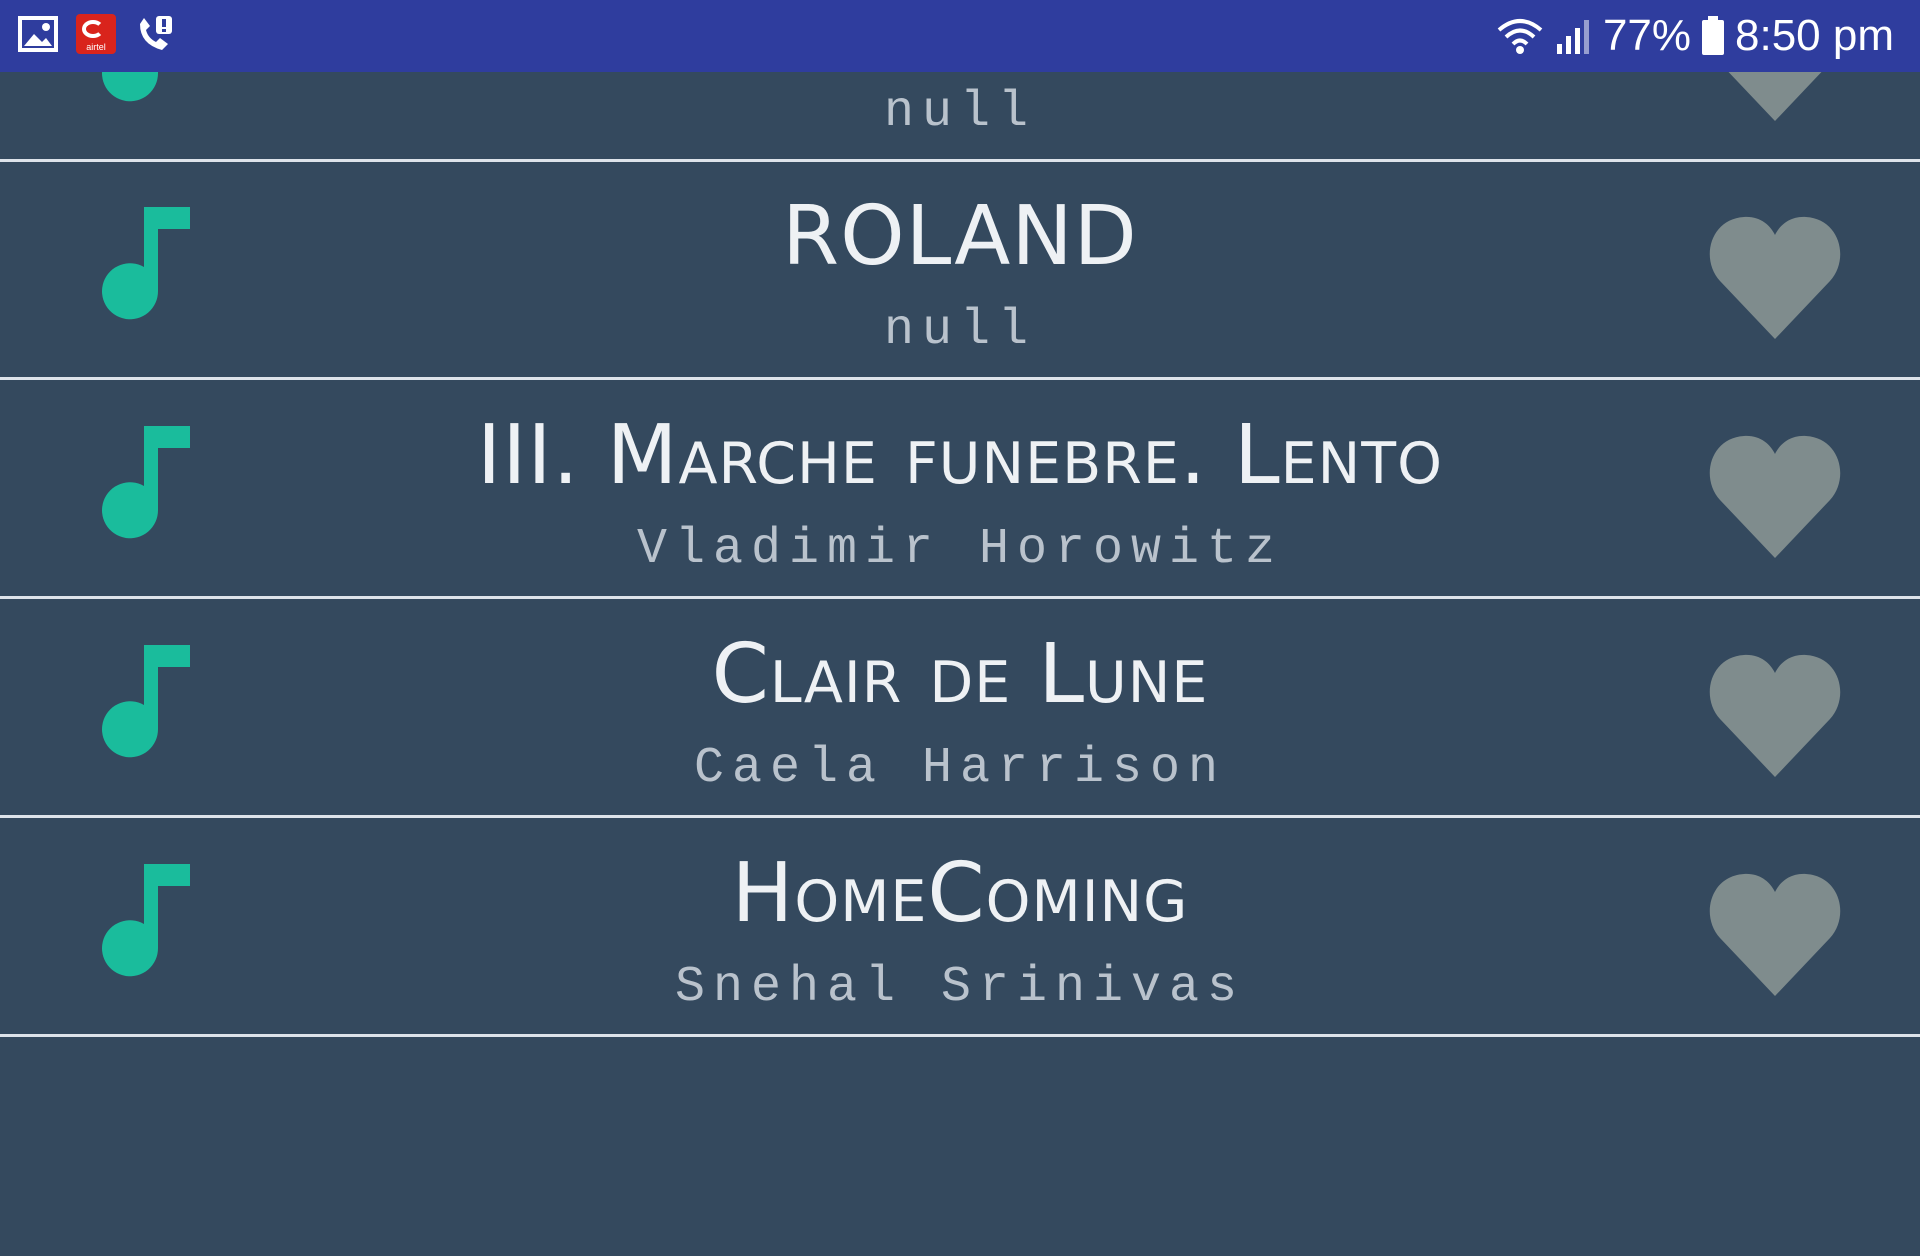 Image resolution: width=1920 pixels, height=1256 pixels. Describe the element at coordinates (960, 768) in the screenshot. I see `song-artist: Caela Harrison` at that location.